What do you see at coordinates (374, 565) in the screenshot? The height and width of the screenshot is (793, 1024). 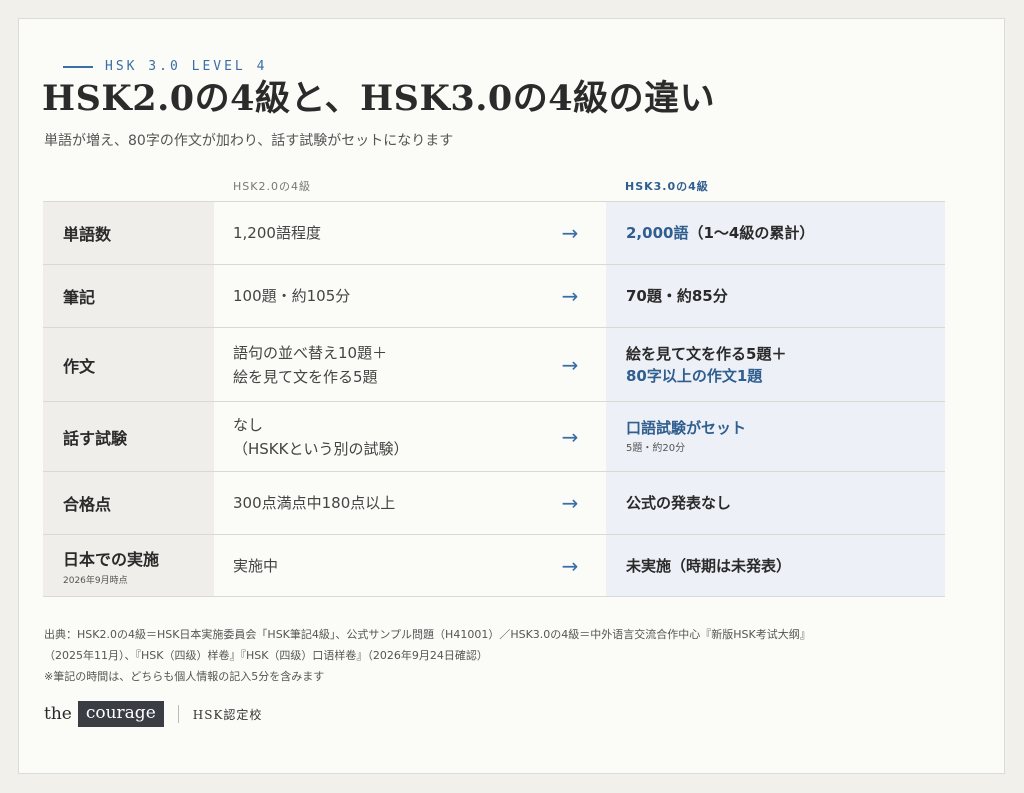 I see `old-value-cell: 実施中` at bounding box center [374, 565].